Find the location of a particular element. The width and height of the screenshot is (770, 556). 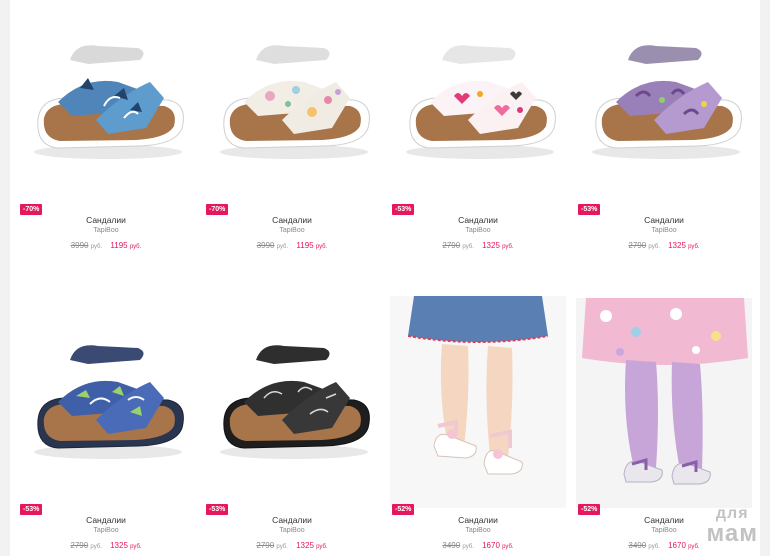

watermark-line-2: мам is located at coordinates (732, 533).